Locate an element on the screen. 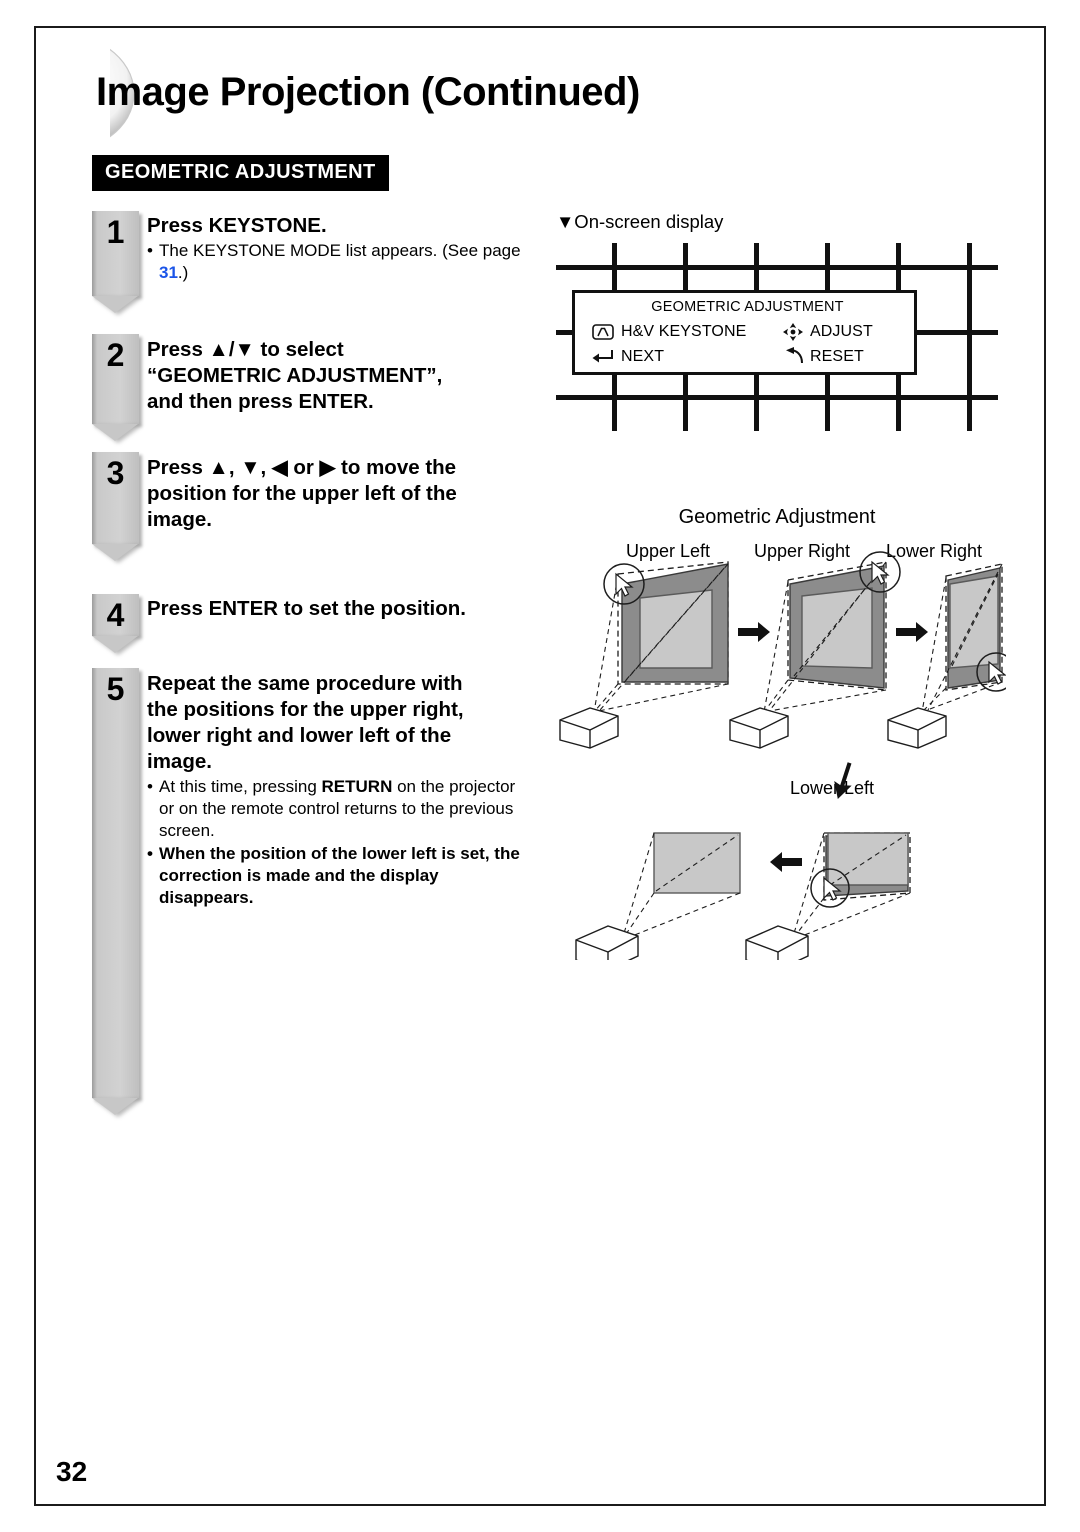 This screenshot has height=1532, width=1080. step-3-line-2: position for the upper left of the is located at coordinates (302, 493).